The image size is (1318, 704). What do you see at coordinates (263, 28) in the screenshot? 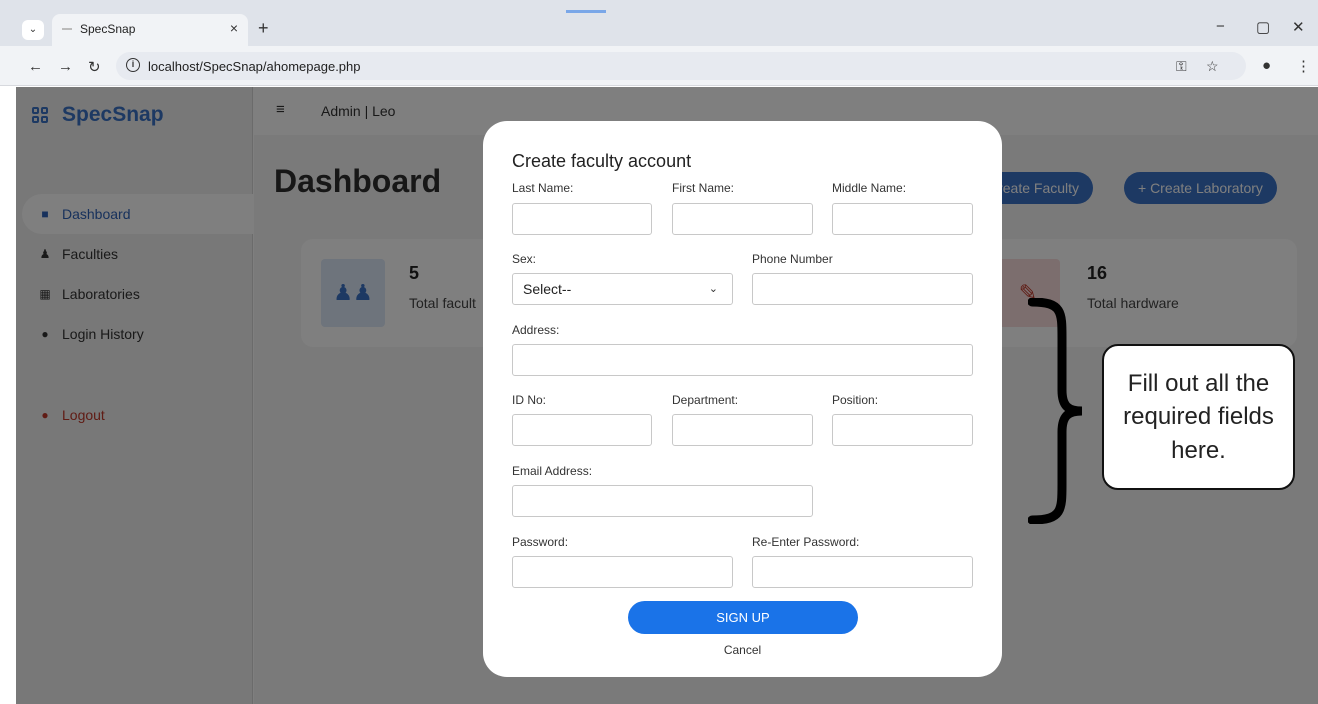
I see `new-tab-button: +` at bounding box center [263, 28].